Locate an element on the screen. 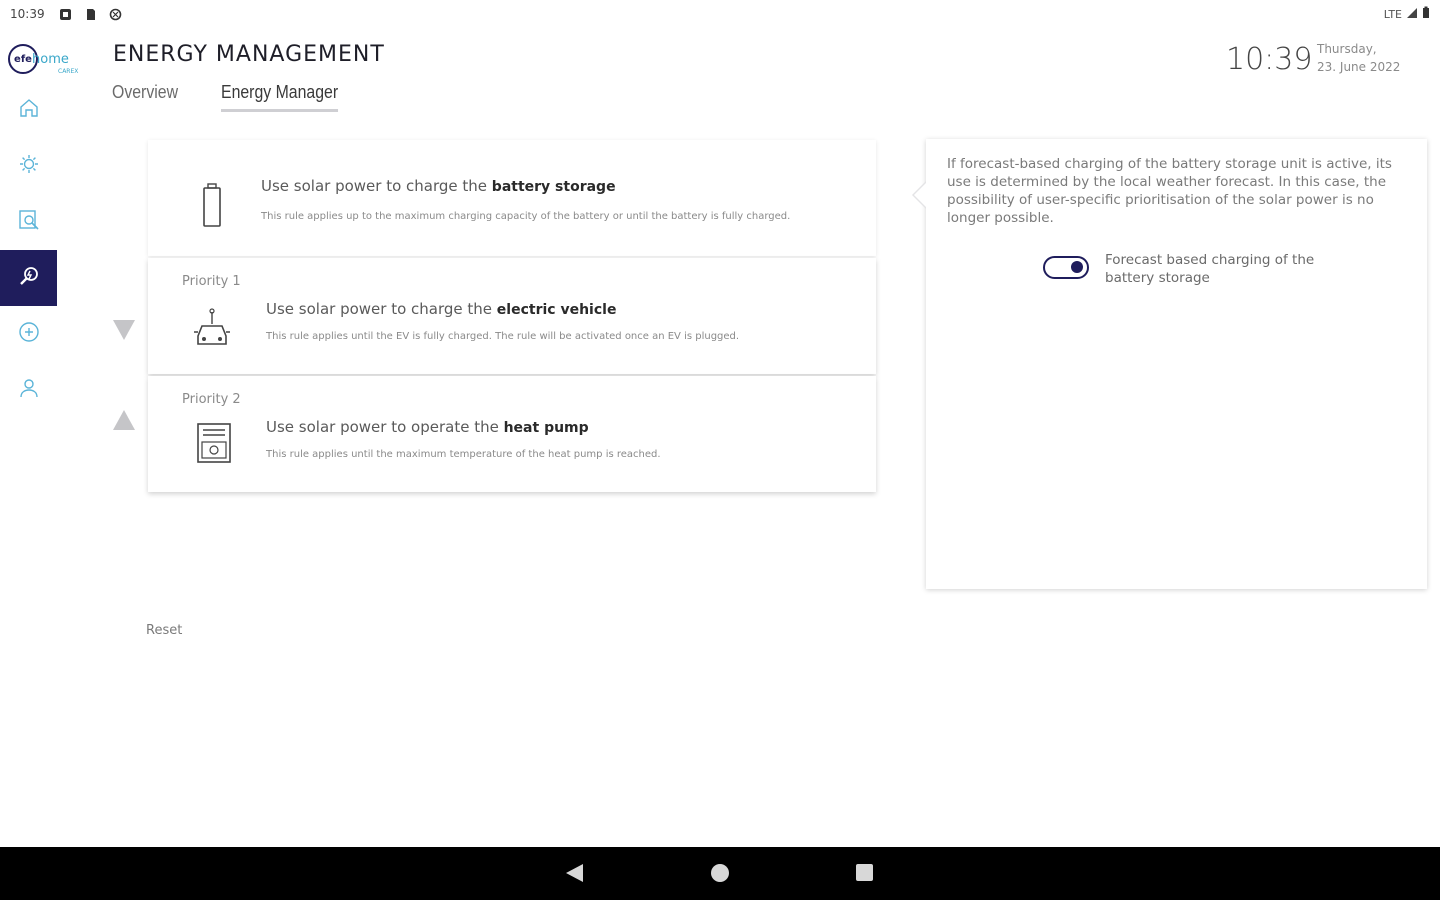 This screenshot has width=1440, height=900. toggle-knob is located at coordinates (1077, 267).